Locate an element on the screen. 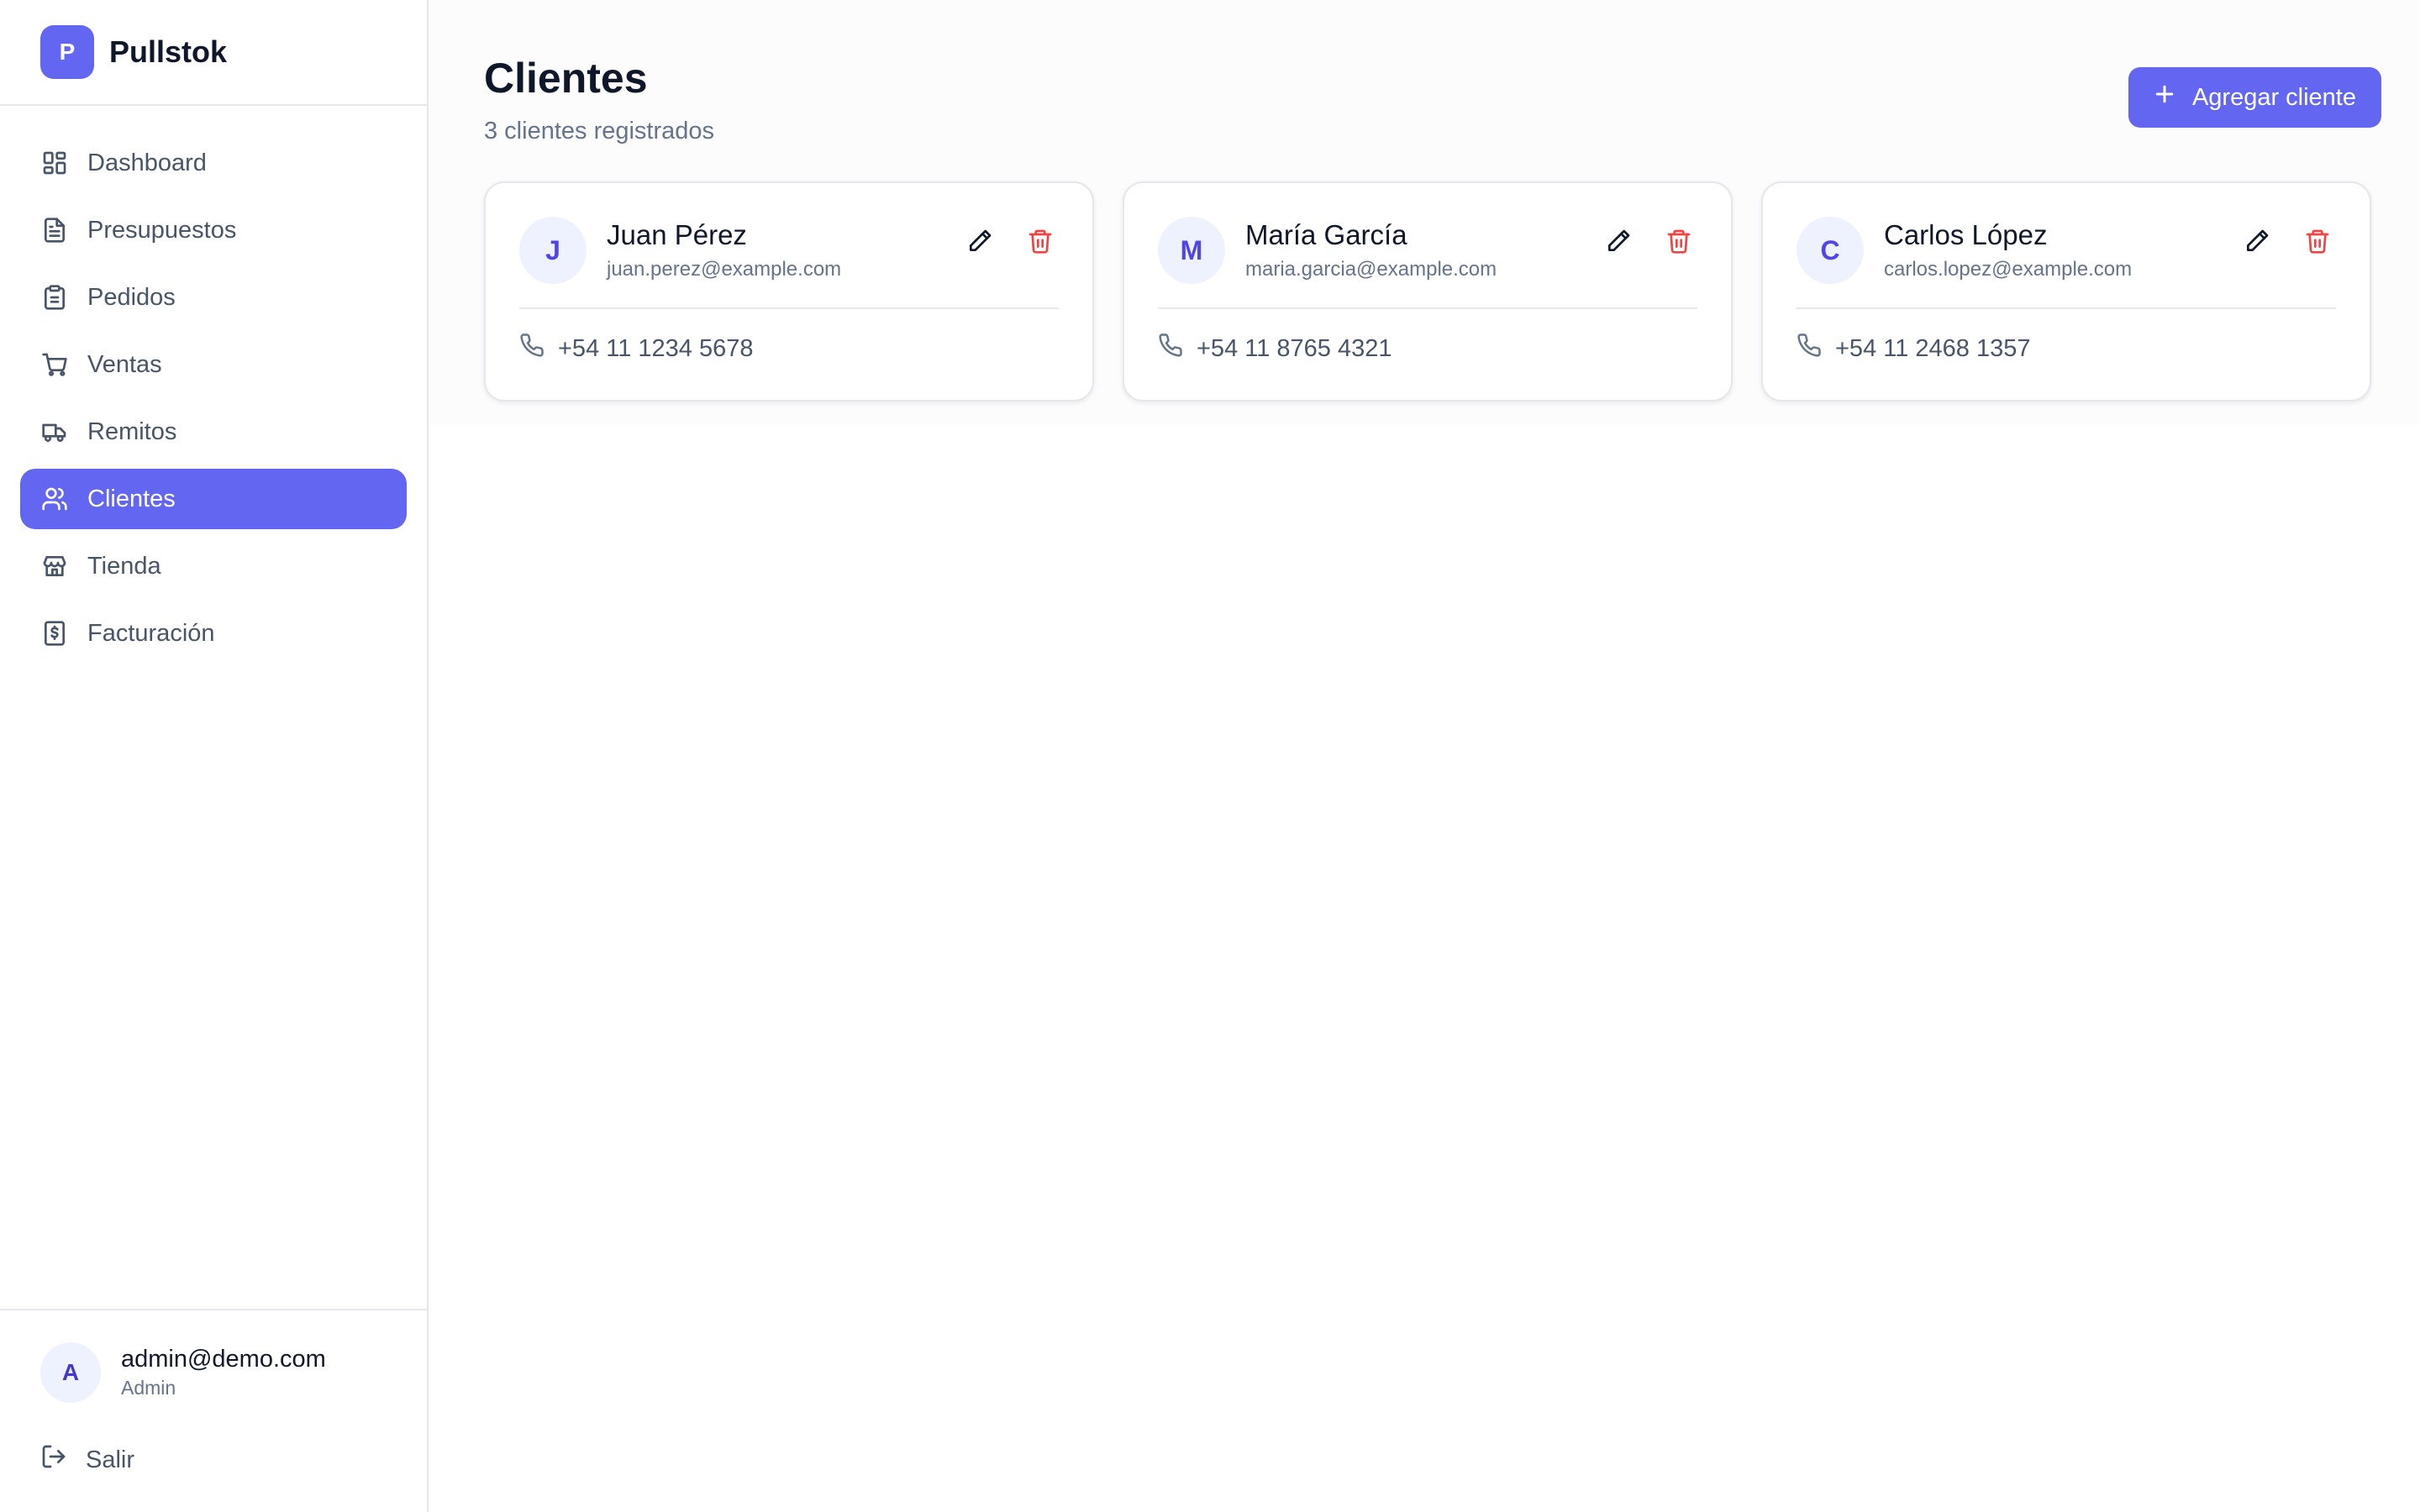 The image size is (2420, 1512). sidebar-item-pedidos: Pedidos is located at coordinates (214, 297).